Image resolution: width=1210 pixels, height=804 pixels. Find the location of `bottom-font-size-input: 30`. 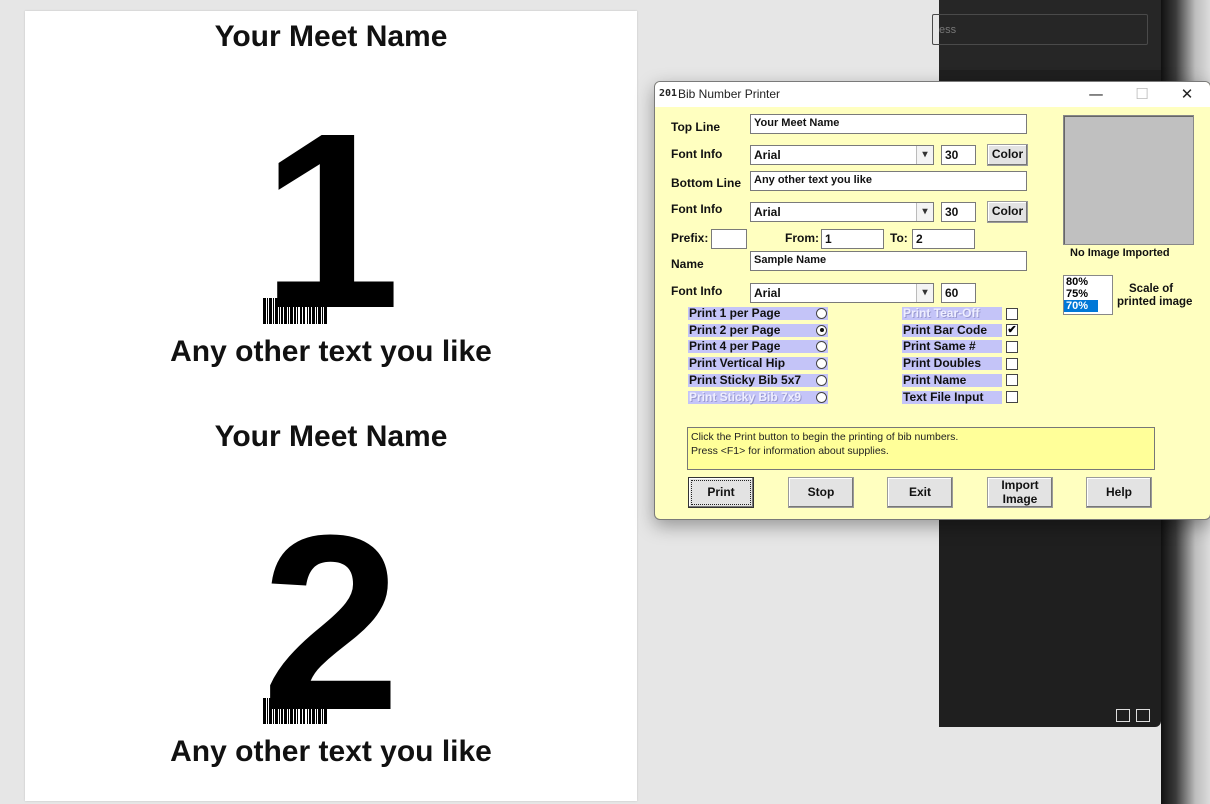

bottom-font-size-input: 30 is located at coordinates (958, 212).